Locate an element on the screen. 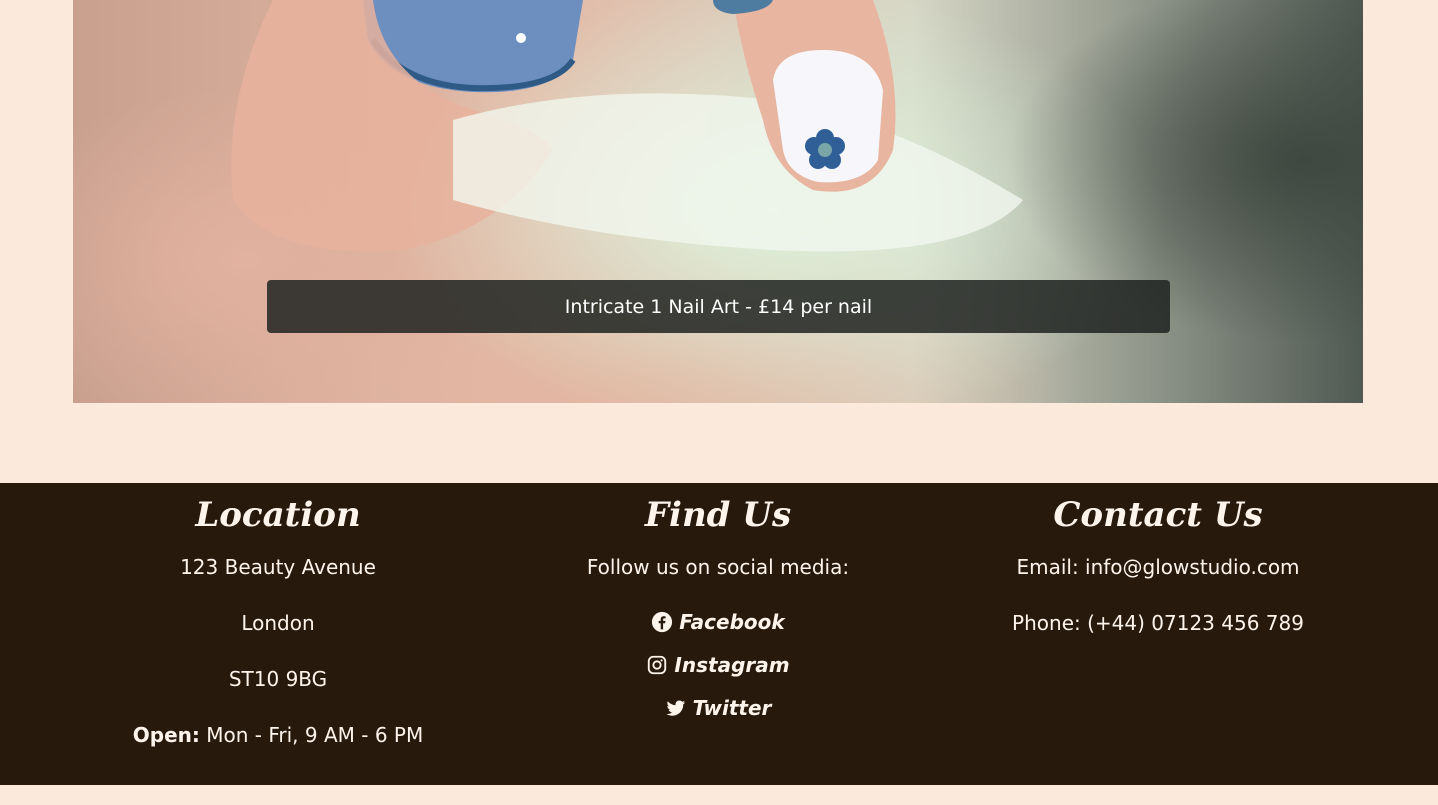 Image resolution: width=1438 pixels, height=805 pixels. find-us-heading: Find Us is located at coordinates (718, 515).